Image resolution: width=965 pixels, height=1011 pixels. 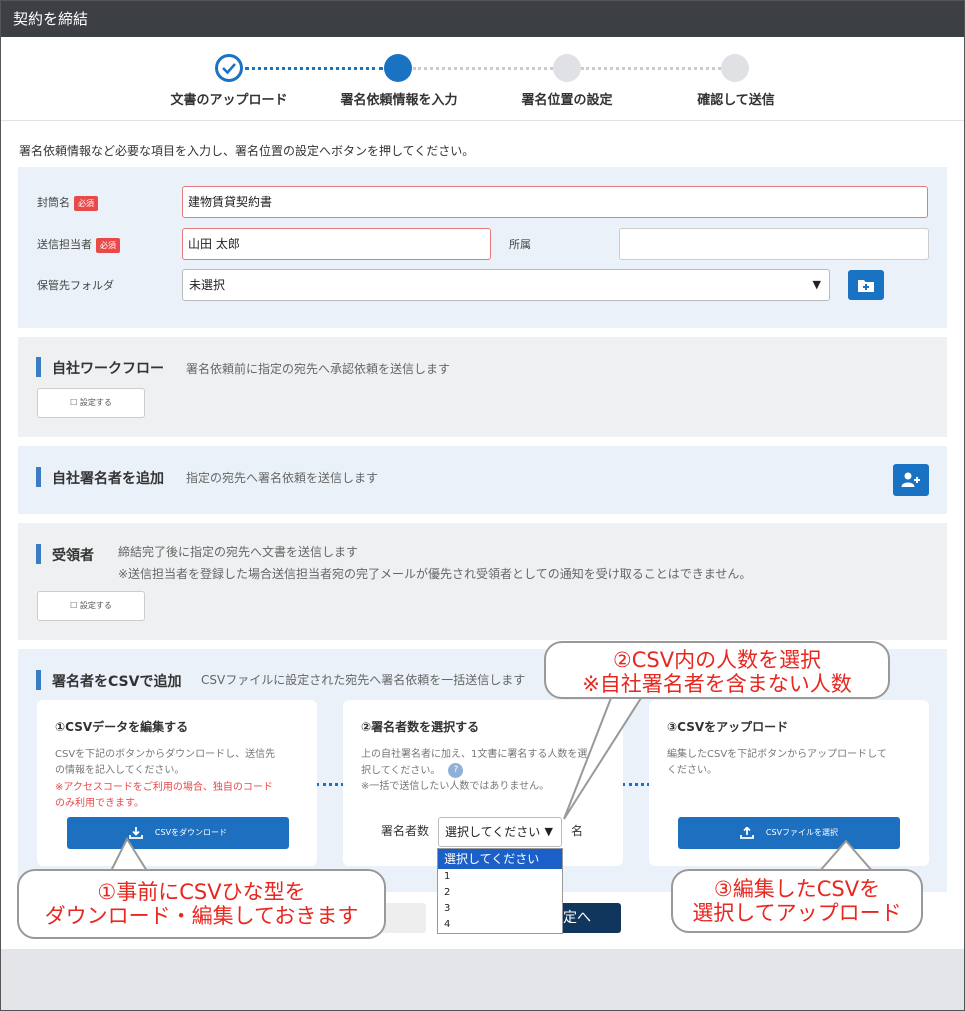 What do you see at coordinates (500, 925) in the screenshot?
I see `dropdown-option: 4` at bounding box center [500, 925].